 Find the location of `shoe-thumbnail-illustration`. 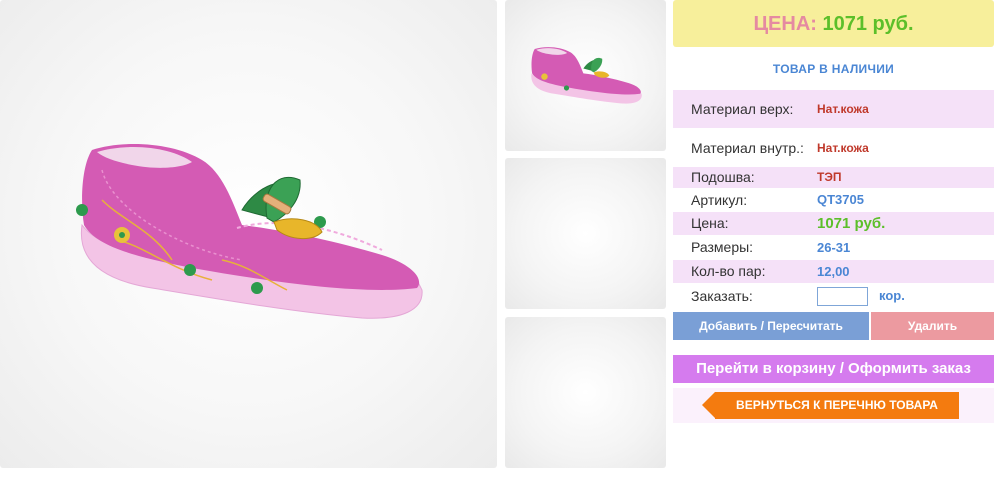

shoe-thumbnail-illustration is located at coordinates (586, 75).